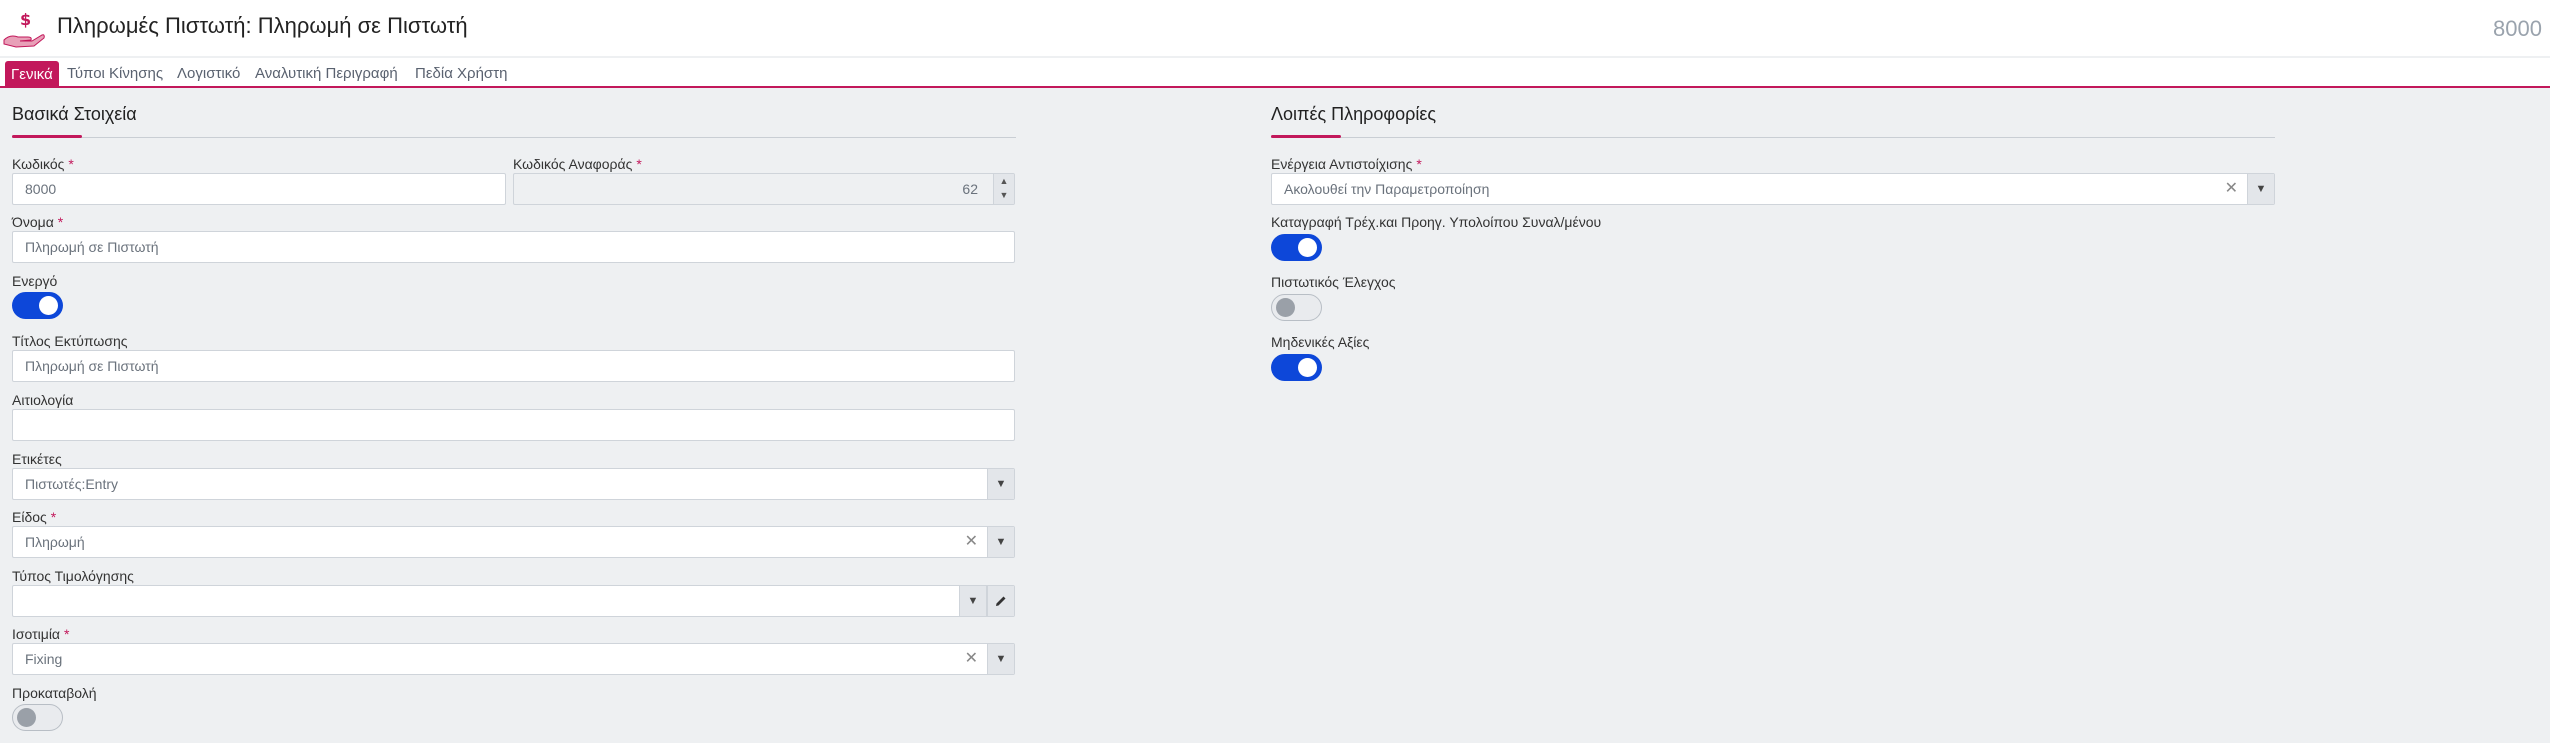  What do you see at coordinates (1346, 164) in the screenshot?
I see `match-action-label: Ενέργεια Αντιστοίχισης *` at bounding box center [1346, 164].